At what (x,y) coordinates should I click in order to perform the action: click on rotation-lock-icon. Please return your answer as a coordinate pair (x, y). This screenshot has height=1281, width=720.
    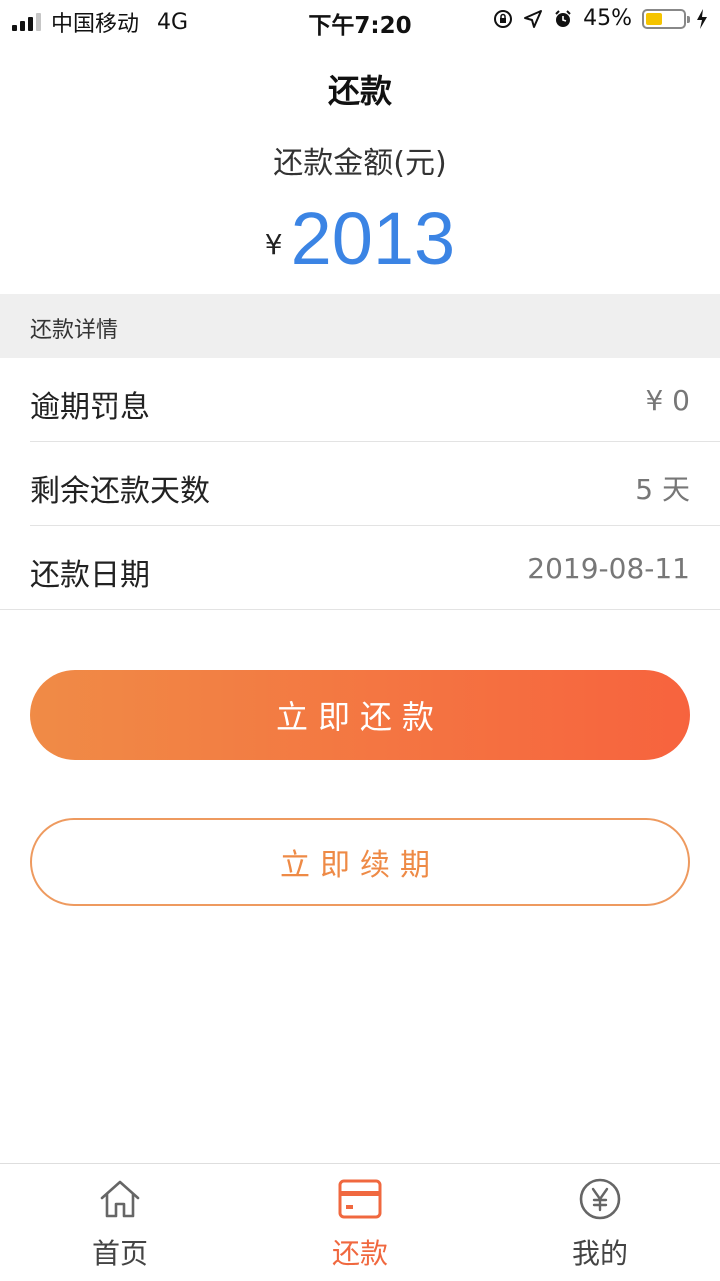
    Looking at the image, I should click on (503, 18).